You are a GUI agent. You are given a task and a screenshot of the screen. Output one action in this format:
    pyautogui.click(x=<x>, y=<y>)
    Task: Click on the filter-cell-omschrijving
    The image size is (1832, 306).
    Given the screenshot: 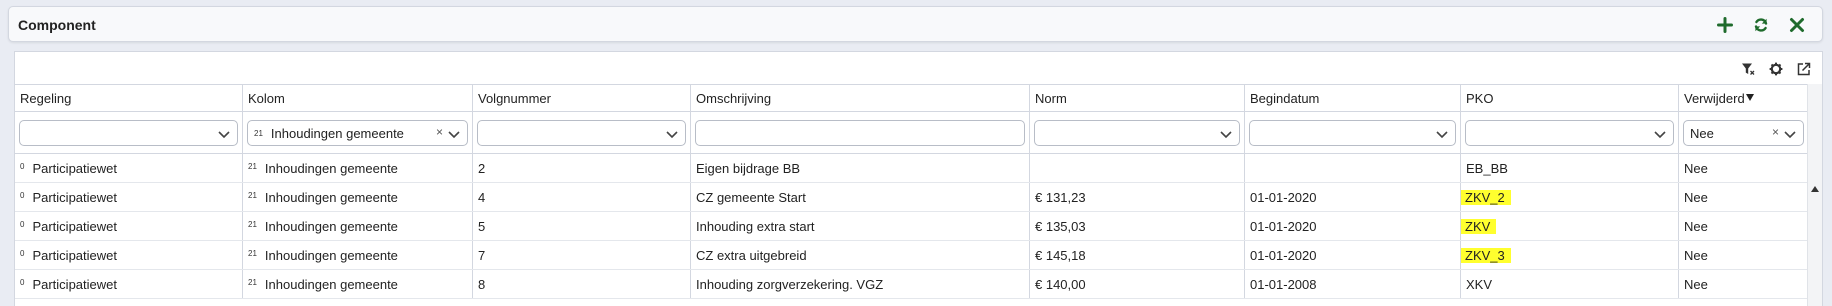 What is the action you would take?
    pyautogui.click(x=860, y=132)
    